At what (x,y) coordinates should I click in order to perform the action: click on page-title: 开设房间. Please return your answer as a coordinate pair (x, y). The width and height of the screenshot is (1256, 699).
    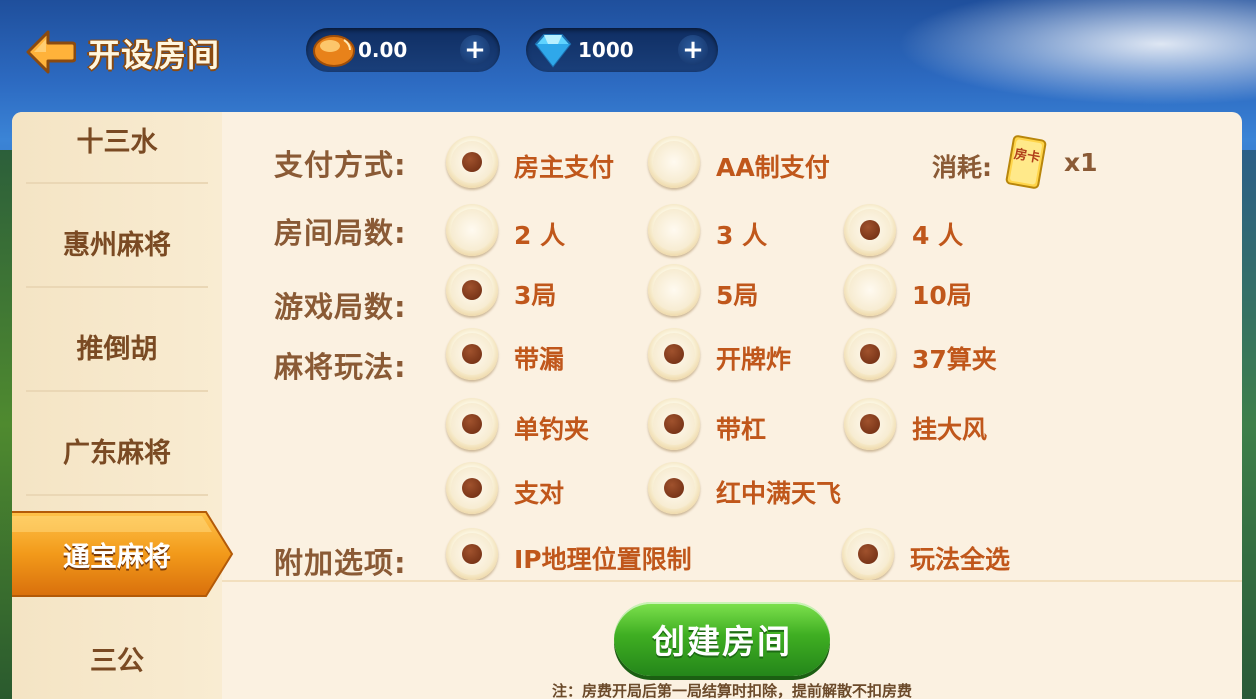
    Looking at the image, I should click on (154, 55).